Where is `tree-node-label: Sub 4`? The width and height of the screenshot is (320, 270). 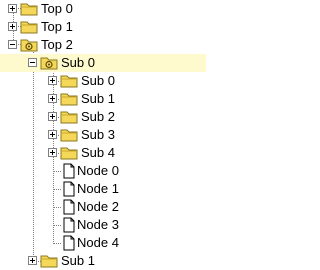 tree-node-label: Sub 4 is located at coordinates (98, 152).